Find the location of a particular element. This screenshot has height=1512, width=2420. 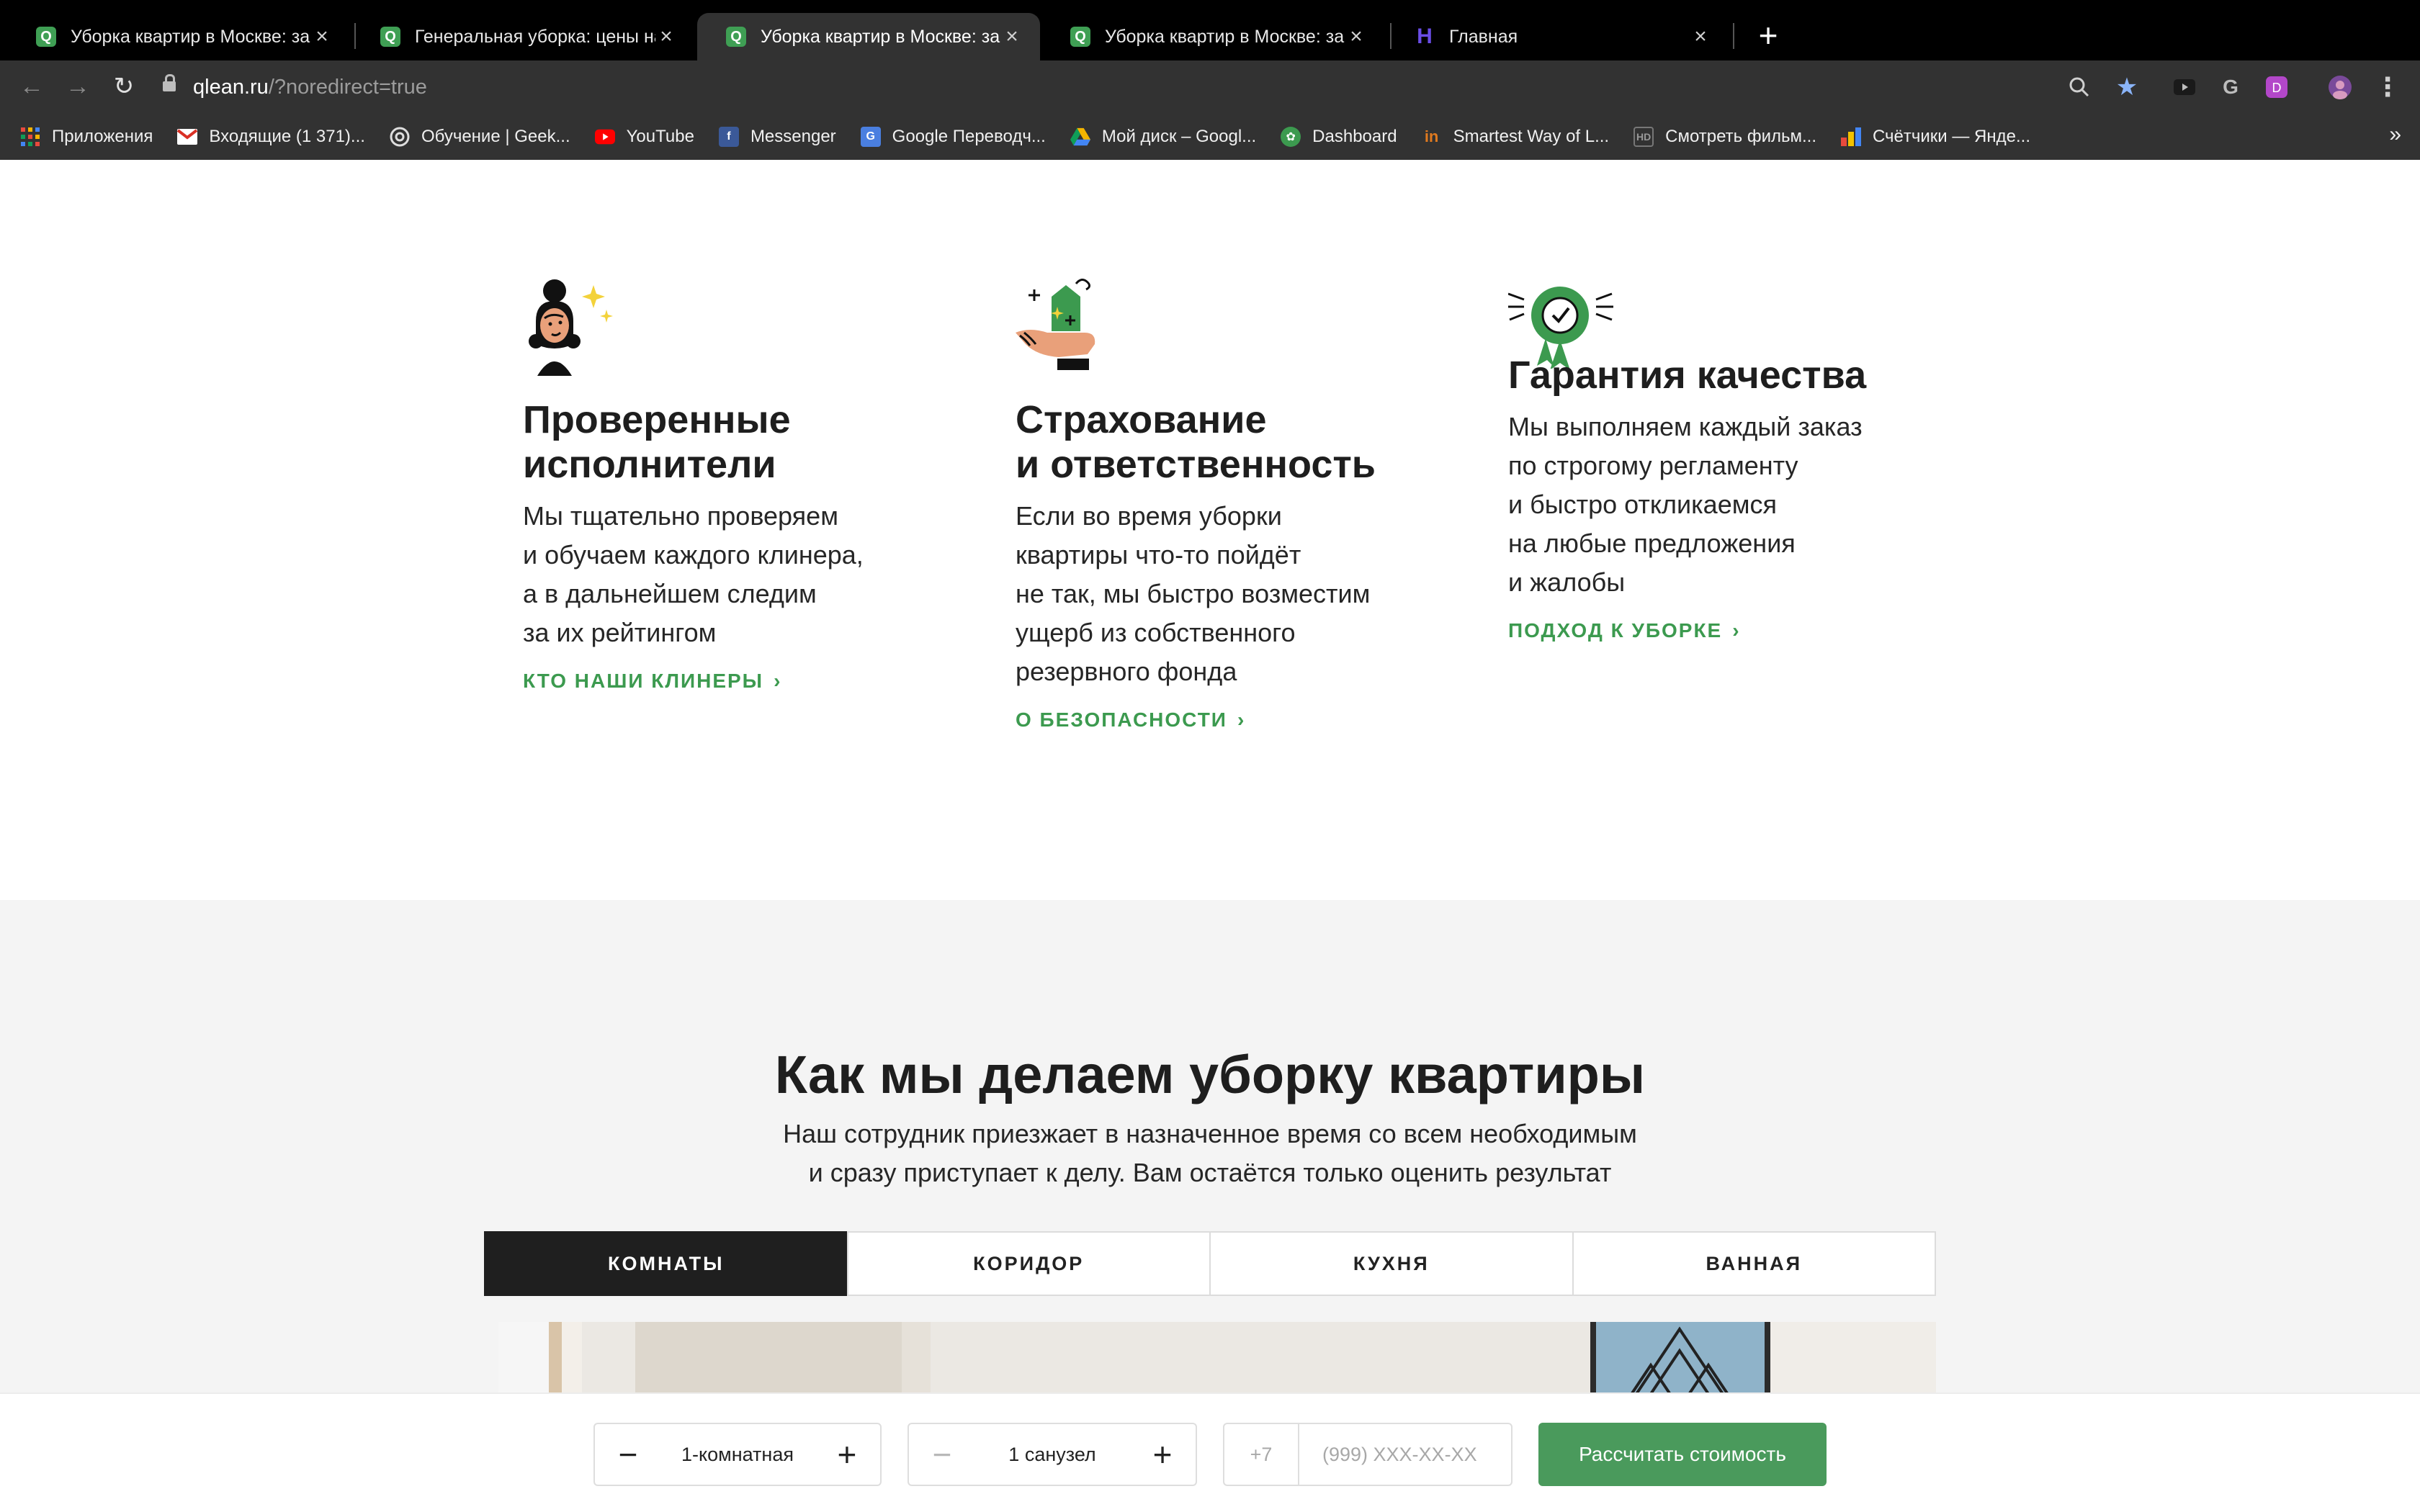

bathrooms-value: 1 санузел is located at coordinates (1052, 1454).